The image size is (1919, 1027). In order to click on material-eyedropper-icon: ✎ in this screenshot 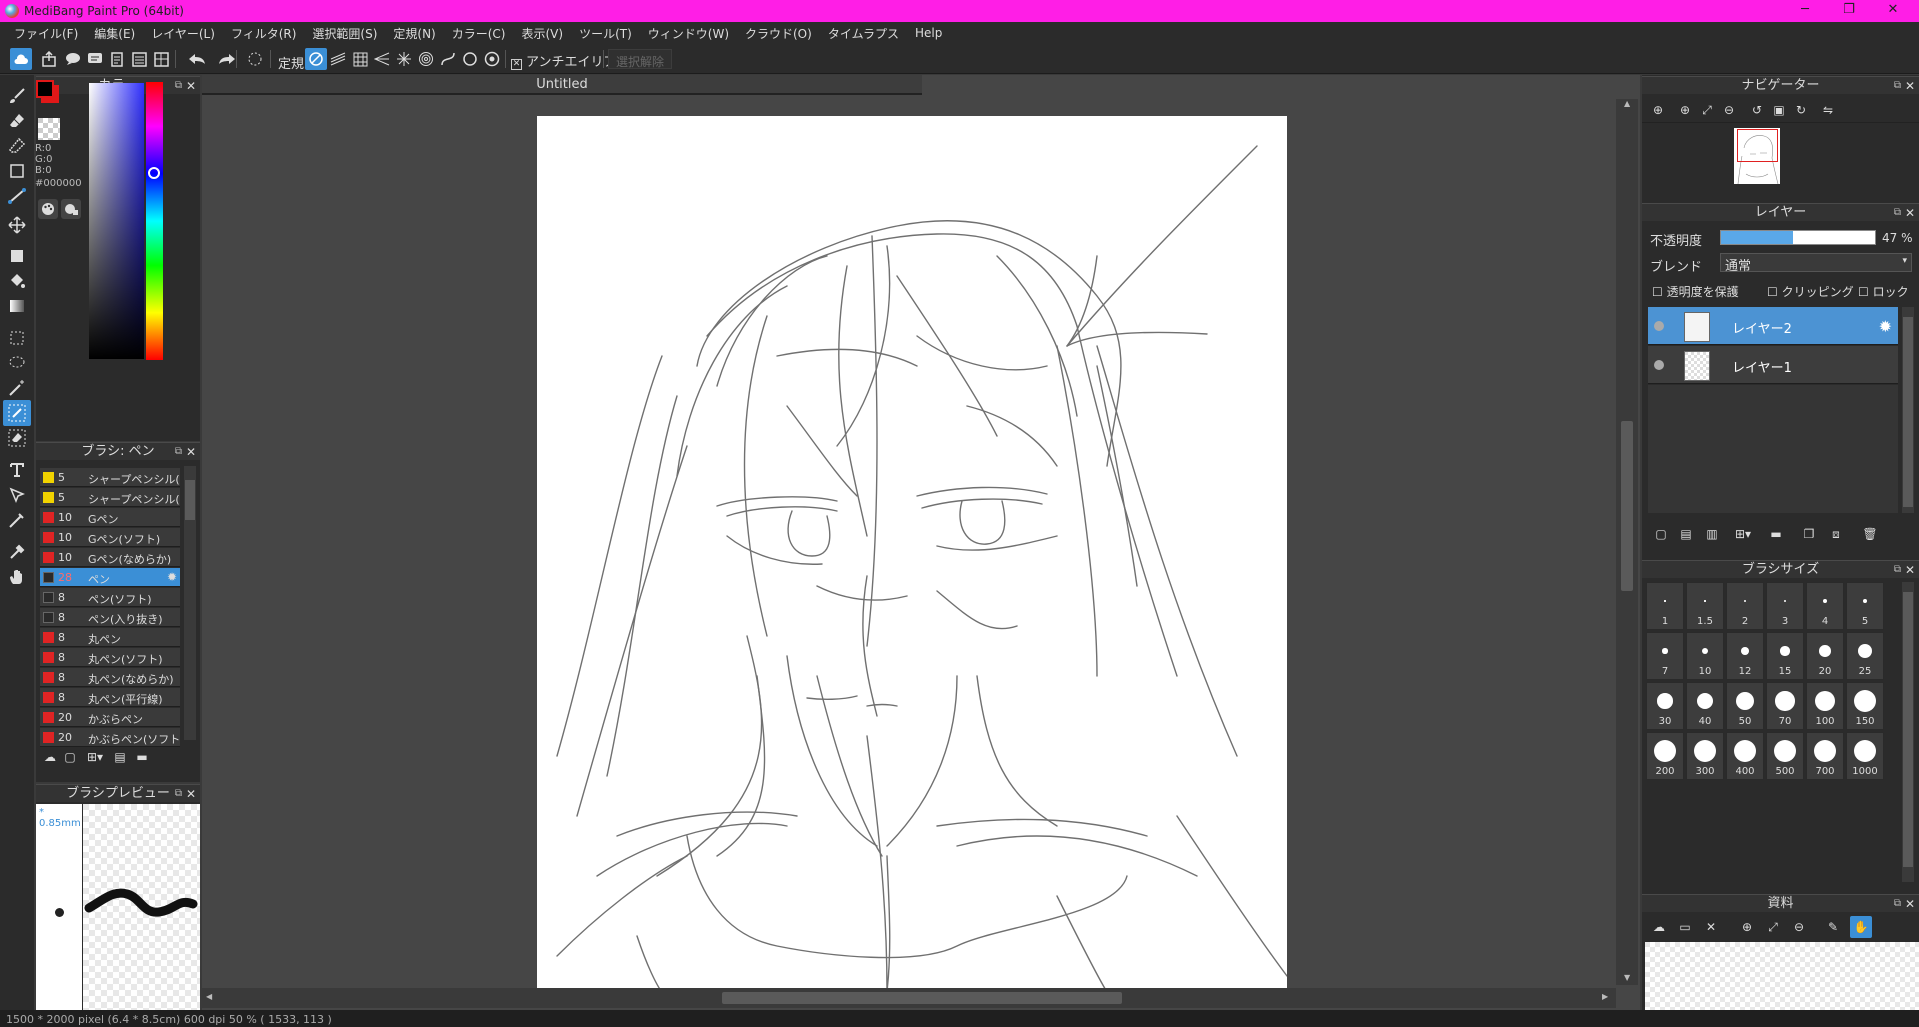, I will do `click(1833, 927)`.